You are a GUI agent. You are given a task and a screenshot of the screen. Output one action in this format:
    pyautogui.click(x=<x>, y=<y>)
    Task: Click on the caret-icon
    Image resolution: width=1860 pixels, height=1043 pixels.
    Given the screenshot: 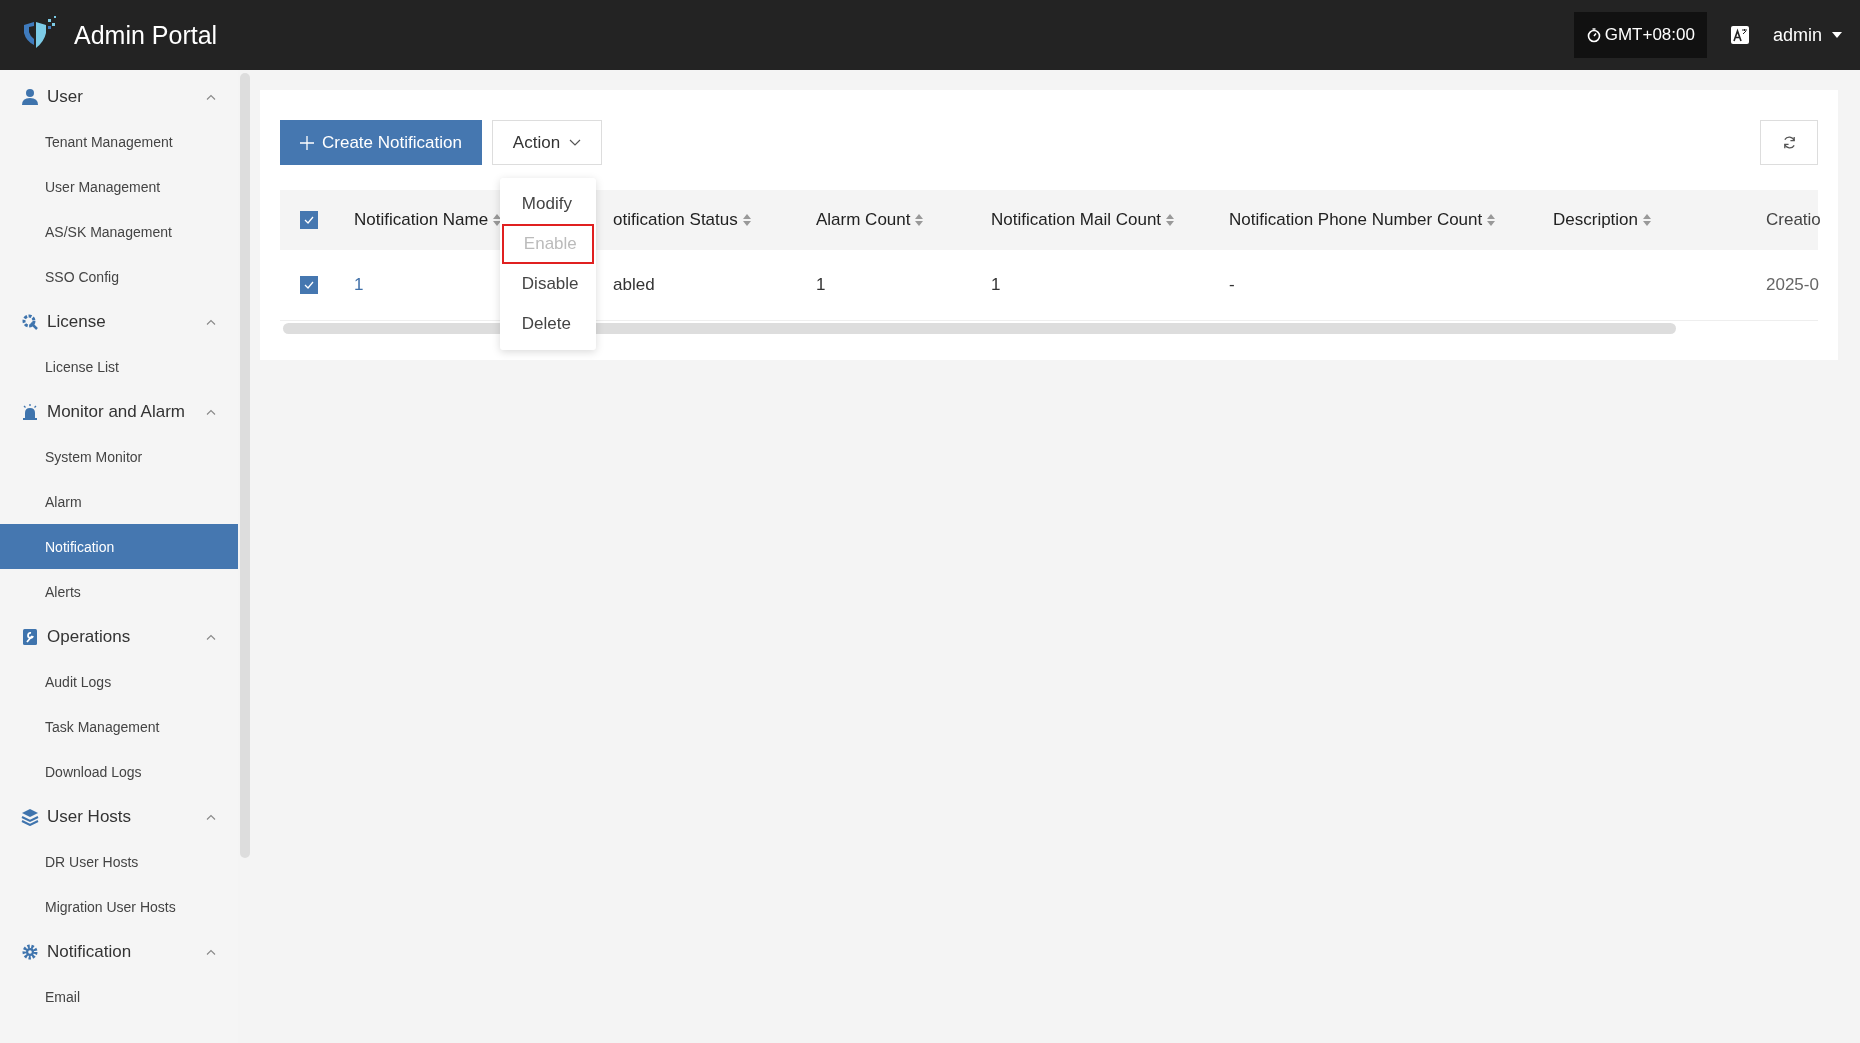 What is the action you would take?
    pyautogui.click(x=1837, y=35)
    